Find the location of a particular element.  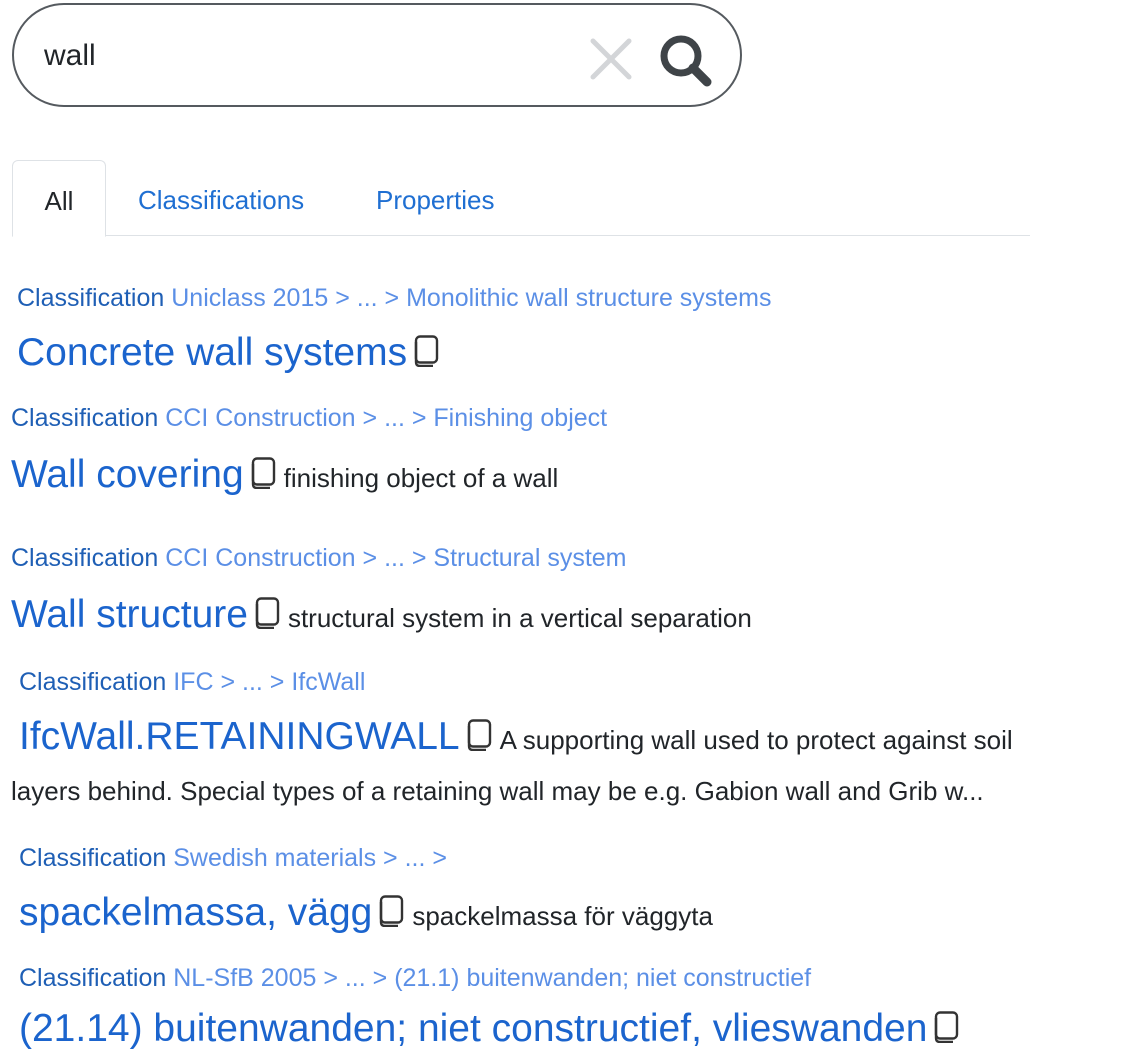

result-item: Concrete wall systems is located at coordinates (232, 358).